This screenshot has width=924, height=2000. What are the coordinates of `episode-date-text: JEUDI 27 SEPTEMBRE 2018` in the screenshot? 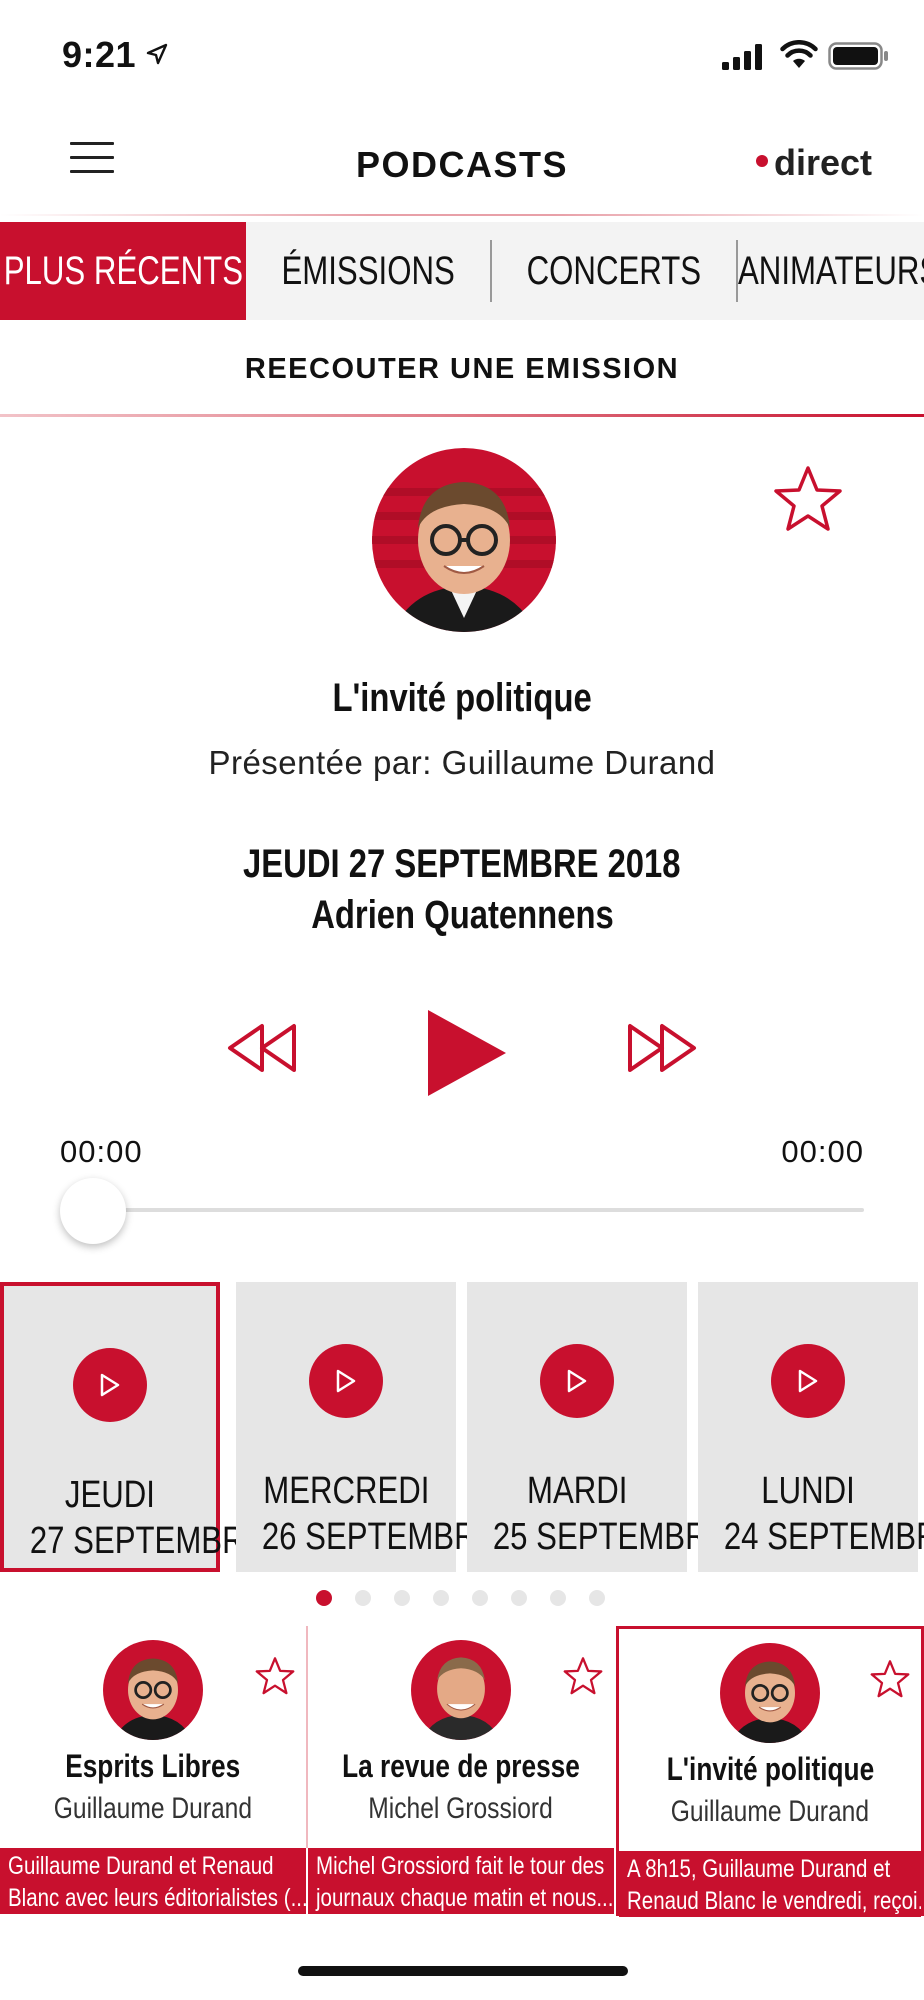 It's located at (462, 864).